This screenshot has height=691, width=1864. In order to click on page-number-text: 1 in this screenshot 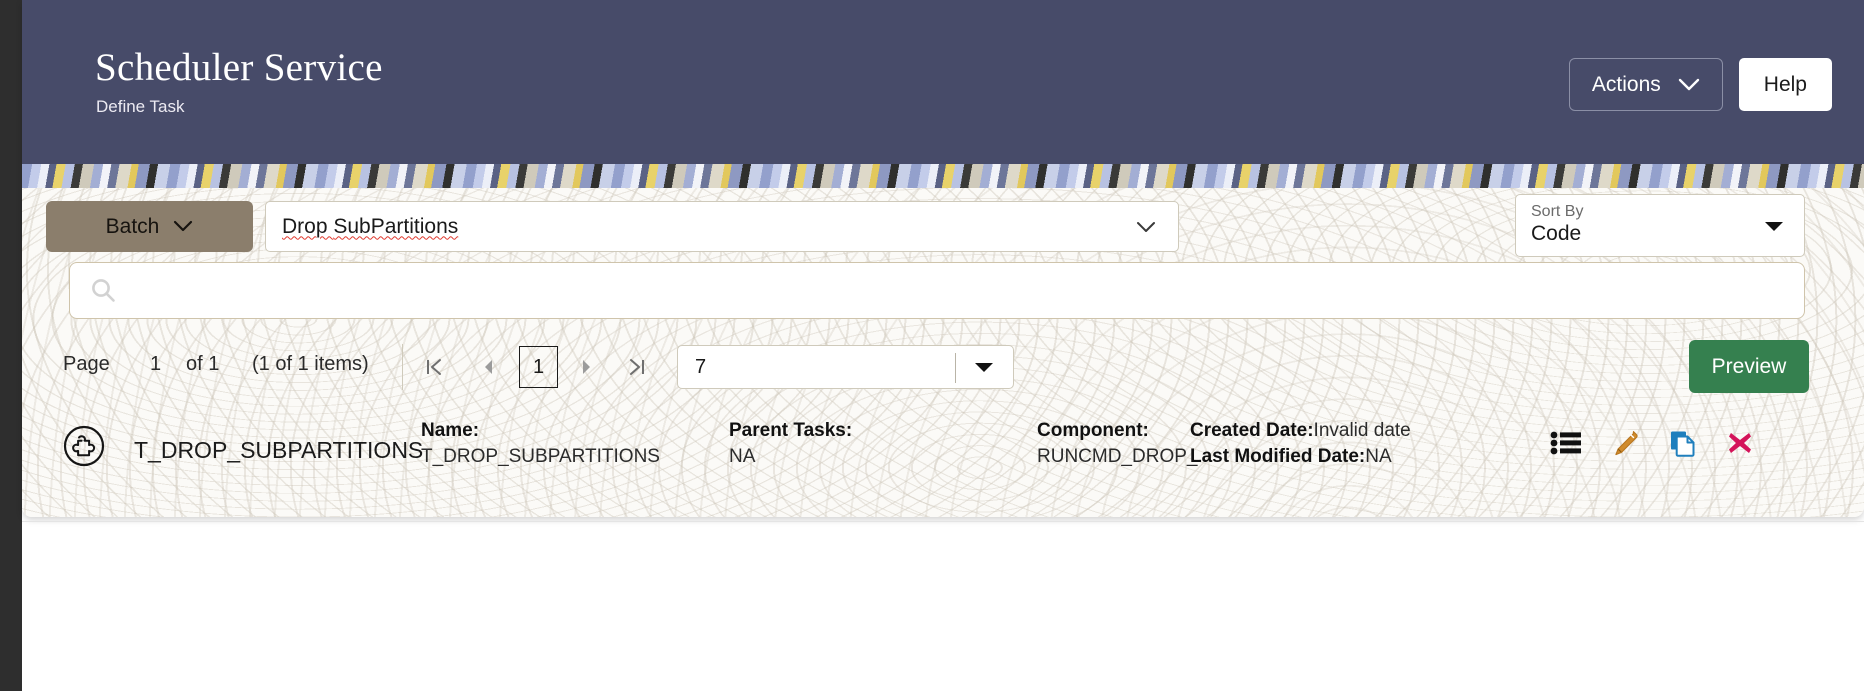, I will do `click(156, 364)`.